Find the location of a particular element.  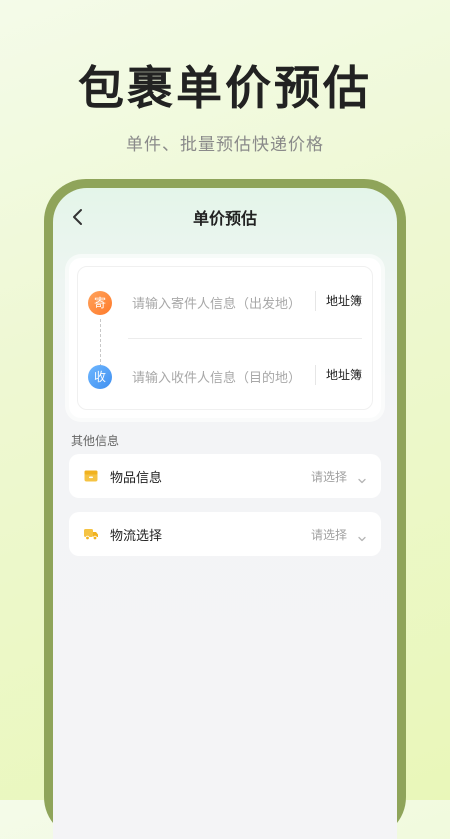

nav-bar: 单价预估 is located at coordinates (225, 217).